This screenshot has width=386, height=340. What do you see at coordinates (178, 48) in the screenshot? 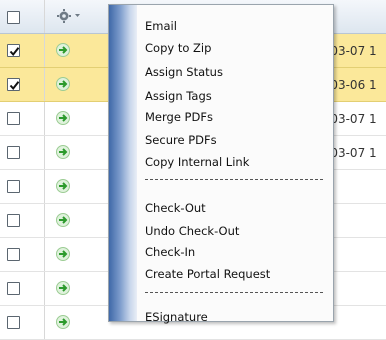
I see `menu-item-copy-to-zip: Copy to Zip` at bounding box center [178, 48].